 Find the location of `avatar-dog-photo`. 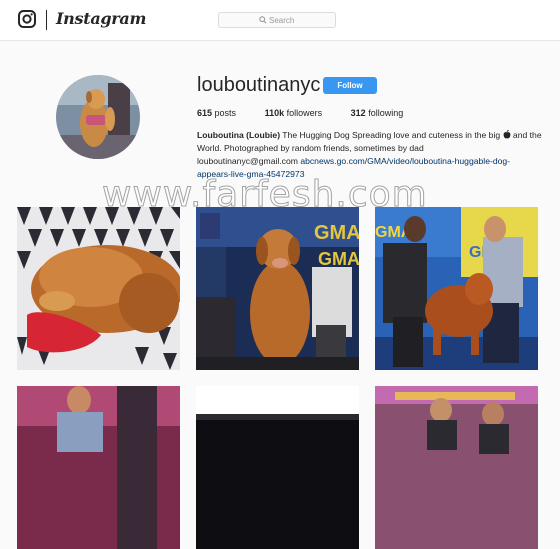

avatar-dog-photo is located at coordinates (98, 117).